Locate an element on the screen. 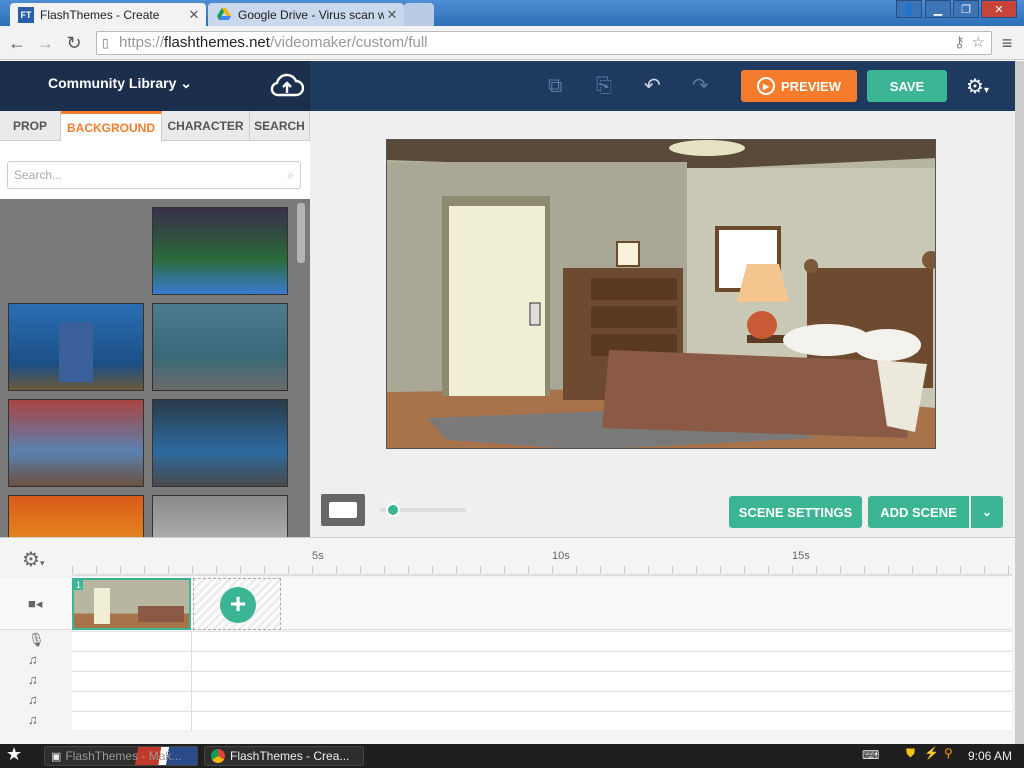 This screenshot has height=768, width=1024. preview-button: ▶ PREVIEW is located at coordinates (799, 86).